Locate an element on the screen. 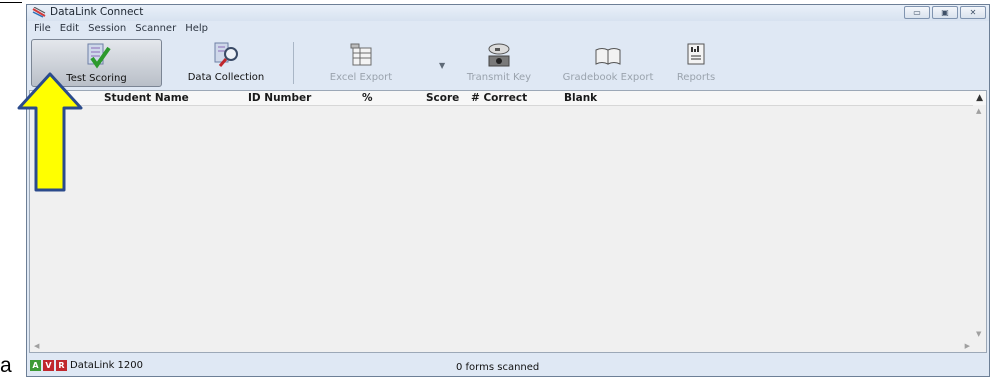 The image size is (1000, 379). status-badge-v: V is located at coordinates (48, 365).